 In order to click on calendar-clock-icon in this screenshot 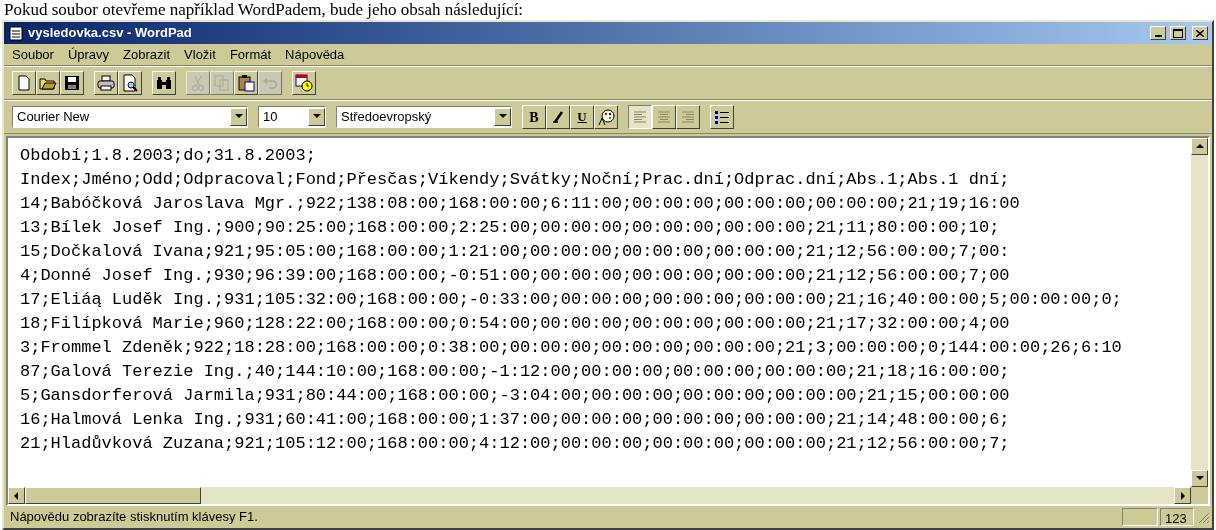, I will do `click(304, 83)`.